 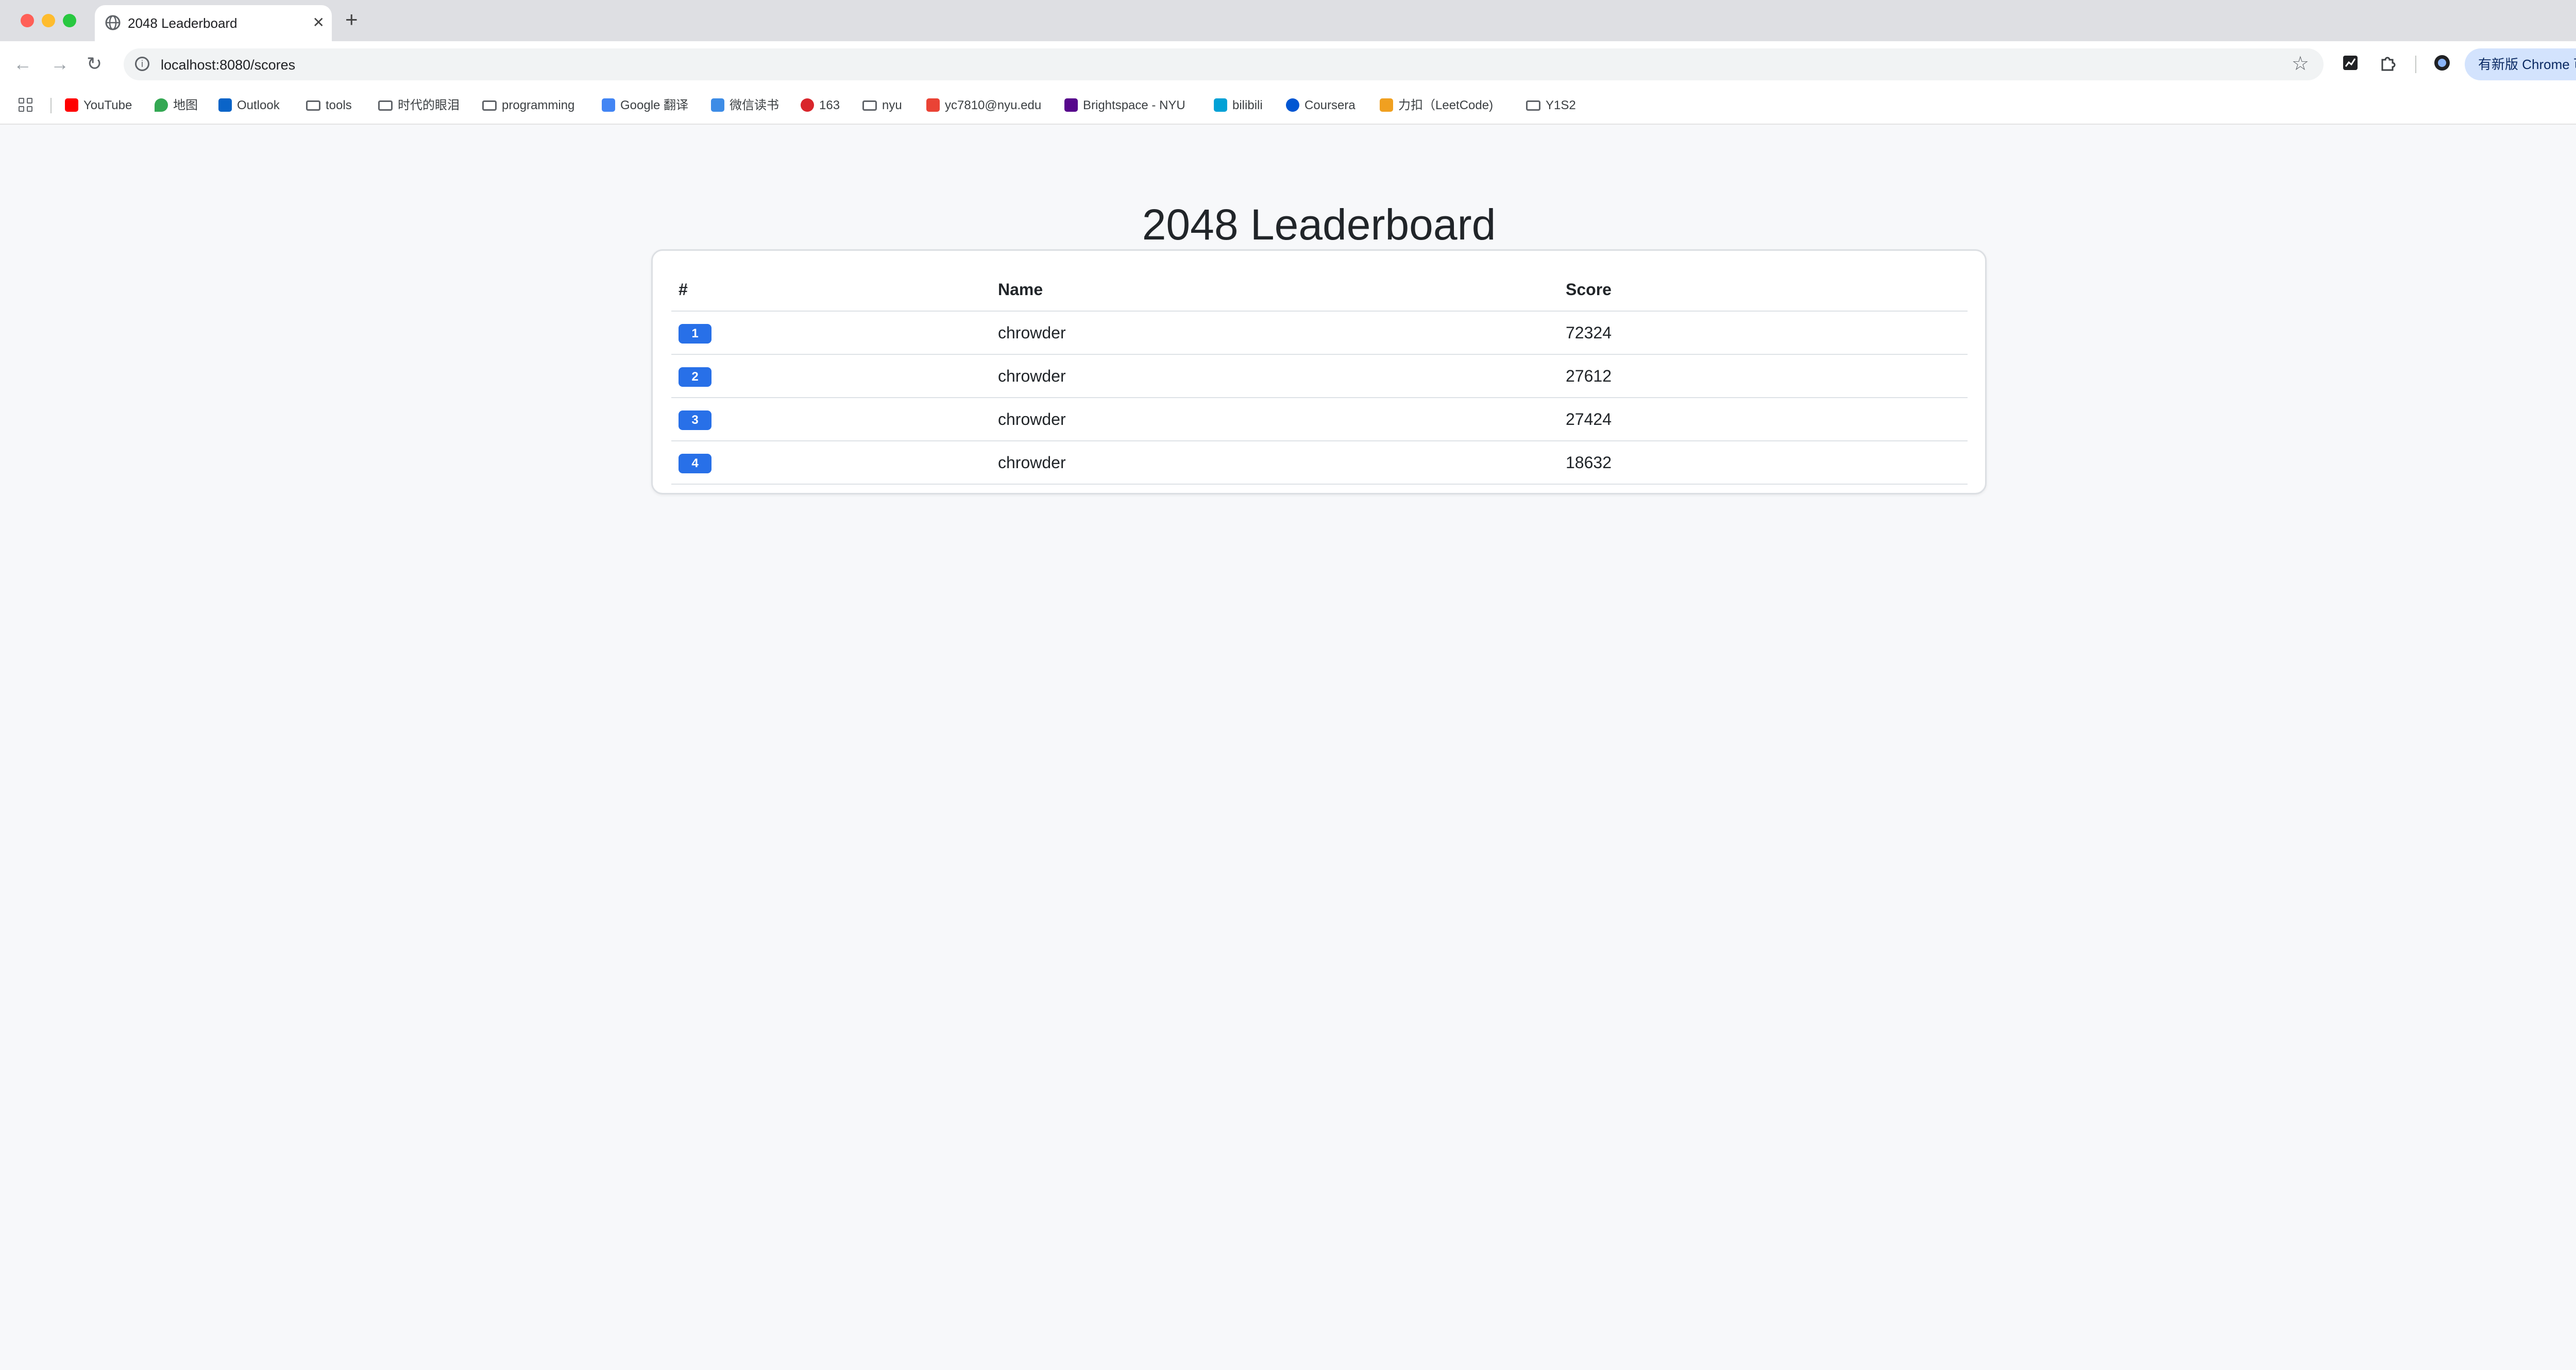 I want to click on table-row: 3 chrowder 27424, so click(x=1319, y=419).